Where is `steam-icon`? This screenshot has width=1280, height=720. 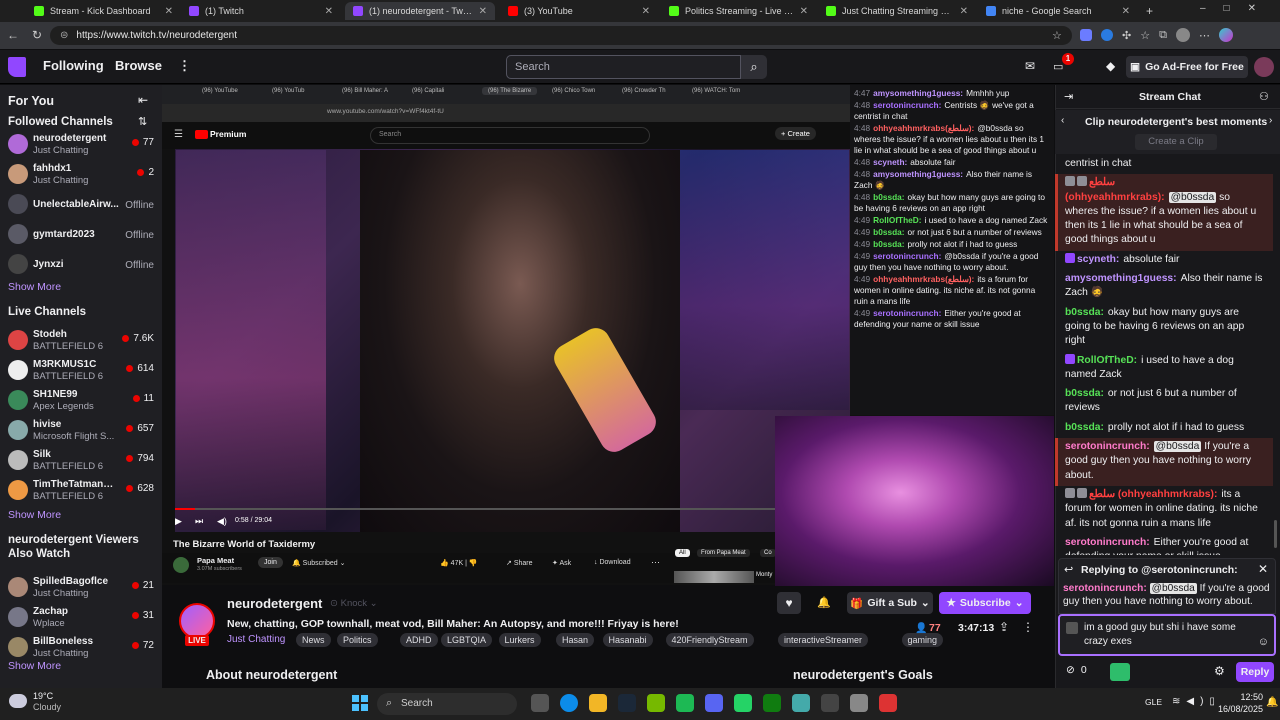
steam-icon is located at coordinates (627, 703).